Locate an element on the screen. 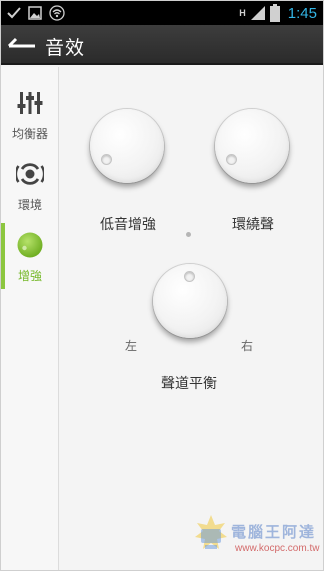 The height and width of the screenshot is (571, 324). balance-knob-group is located at coordinates (193, 304).